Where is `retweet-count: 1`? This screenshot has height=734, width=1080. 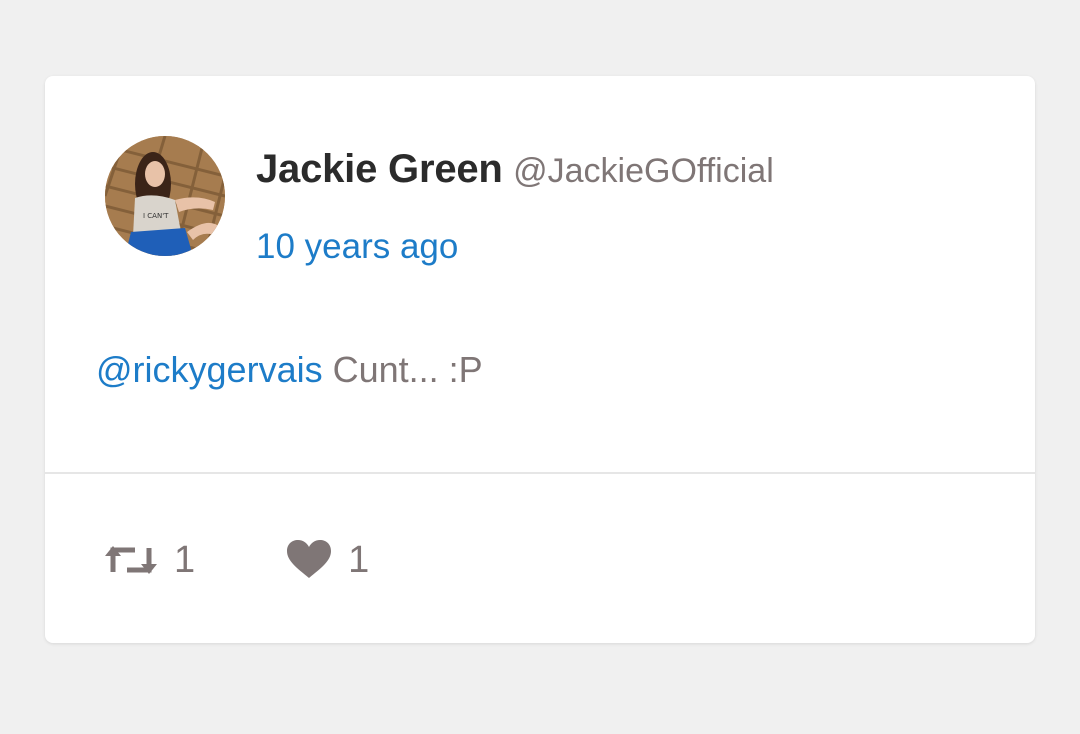 retweet-count: 1 is located at coordinates (185, 560).